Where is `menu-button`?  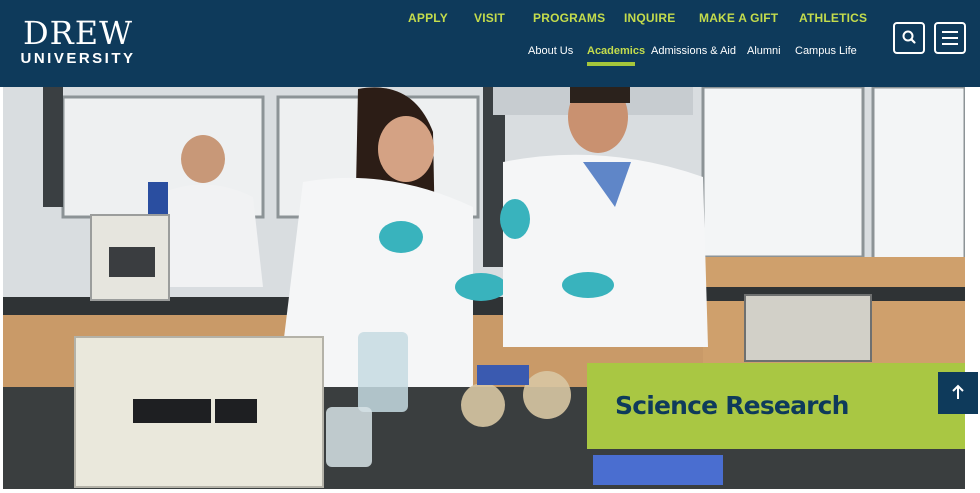 menu-button is located at coordinates (950, 38).